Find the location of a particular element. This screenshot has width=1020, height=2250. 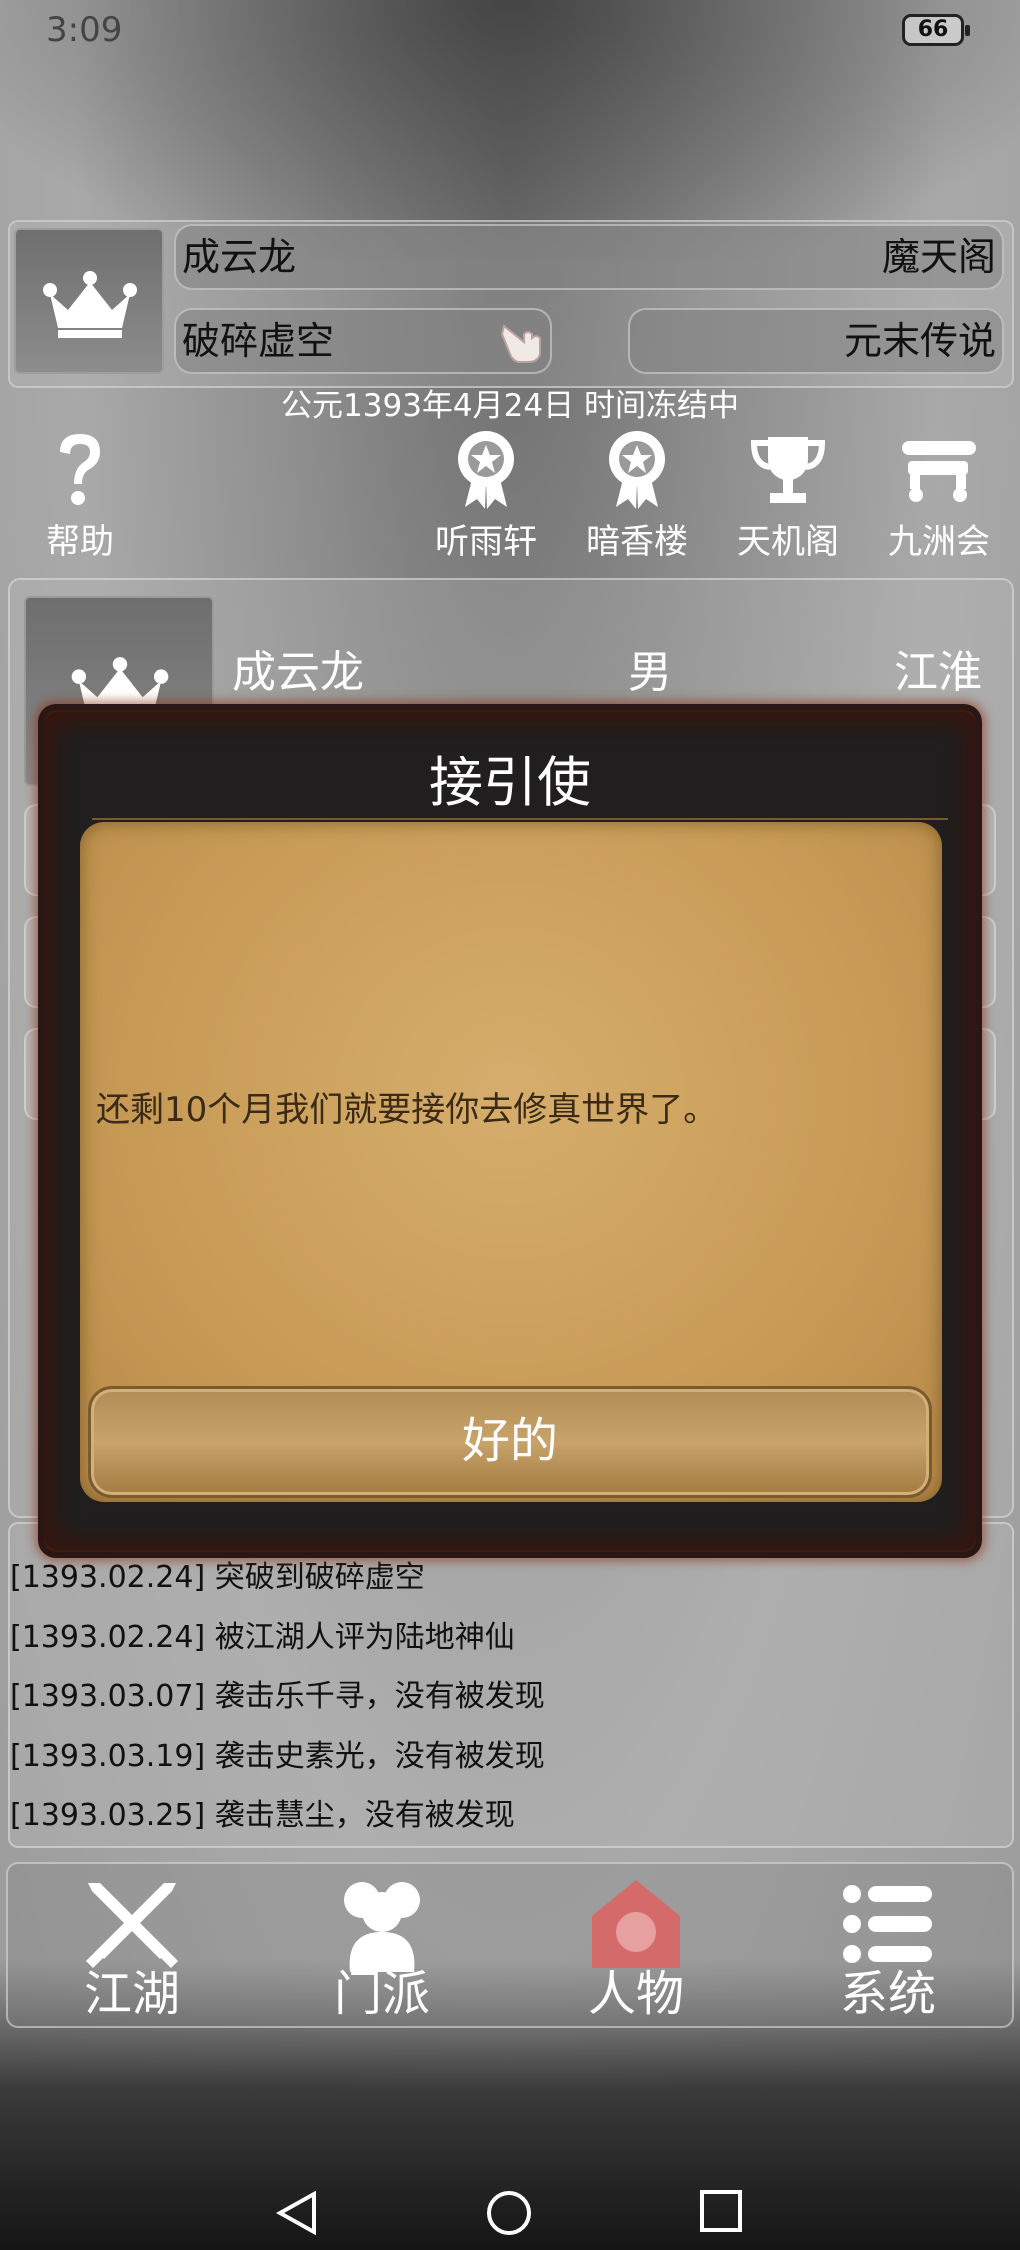

ok-button: 好的 is located at coordinates (510, 1442).